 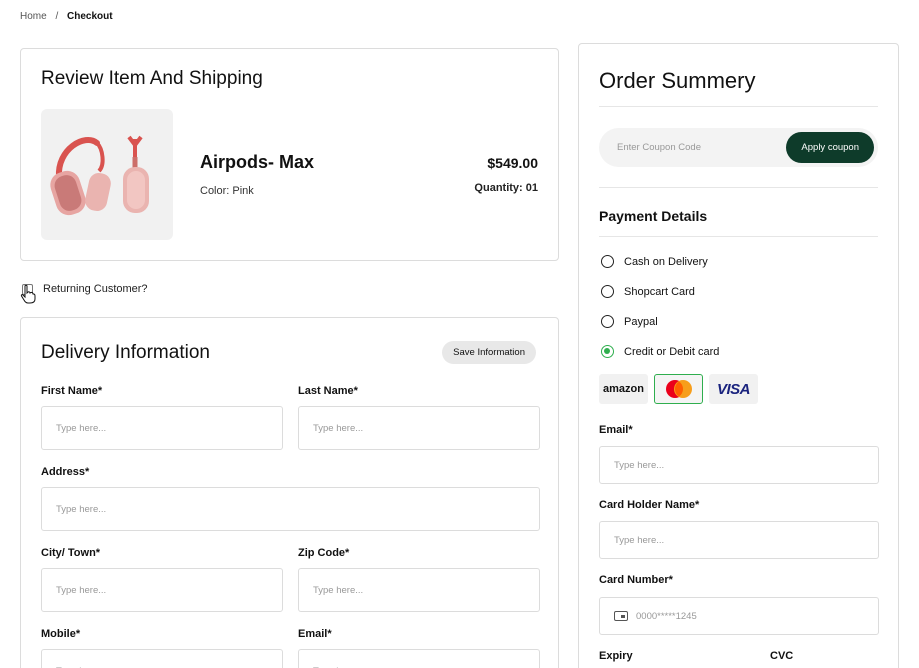 I want to click on returning-customer-label: Returning Customer?, so click(x=95, y=289).